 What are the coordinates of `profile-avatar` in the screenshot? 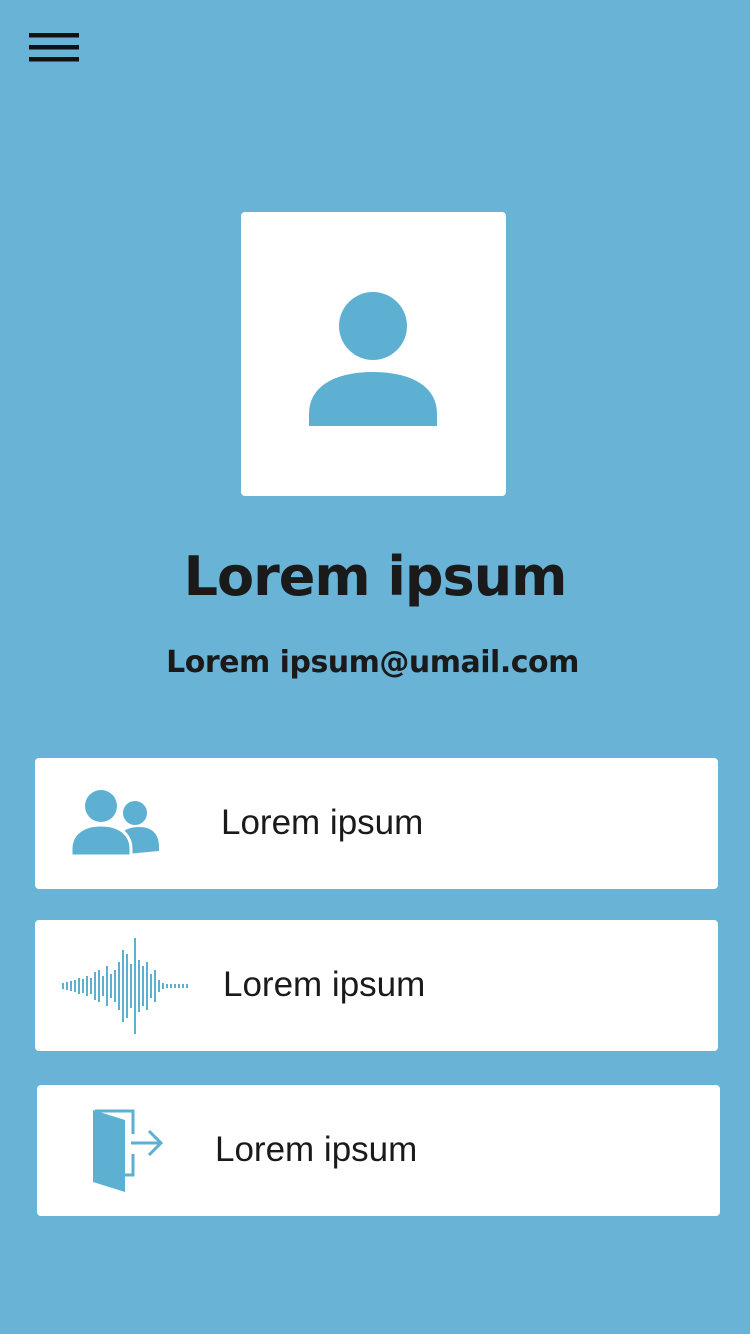 It's located at (373, 354).